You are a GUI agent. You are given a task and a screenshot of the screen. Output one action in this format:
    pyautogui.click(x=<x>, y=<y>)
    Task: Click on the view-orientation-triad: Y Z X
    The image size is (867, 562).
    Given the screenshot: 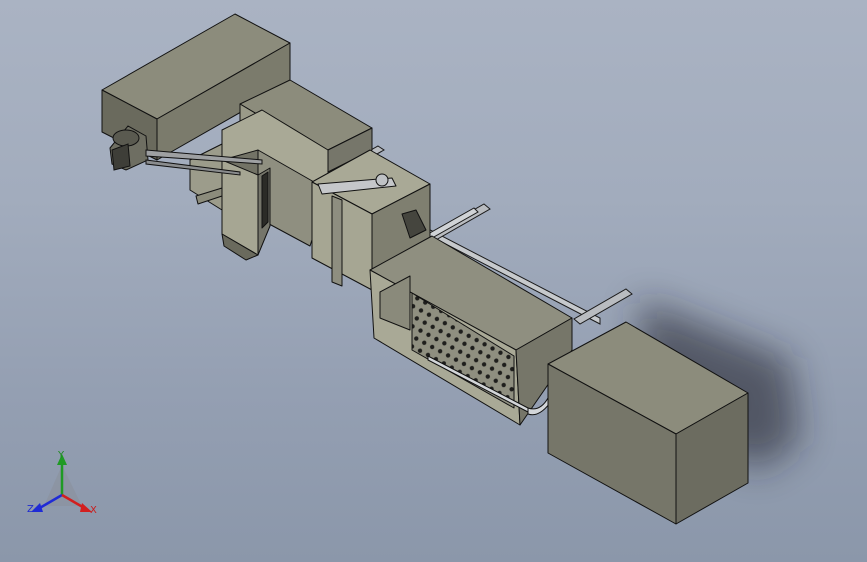 What is the action you would take?
    pyautogui.click(x=67, y=487)
    